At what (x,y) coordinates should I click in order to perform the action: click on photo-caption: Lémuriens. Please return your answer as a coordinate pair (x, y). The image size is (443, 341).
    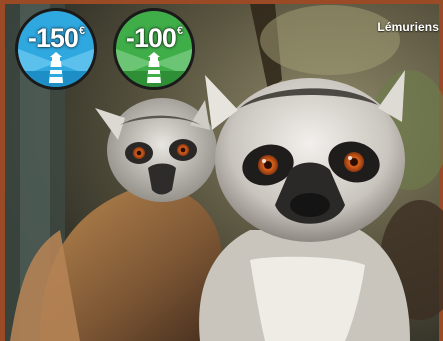
    Looking at the image, I should click on (408, 27).